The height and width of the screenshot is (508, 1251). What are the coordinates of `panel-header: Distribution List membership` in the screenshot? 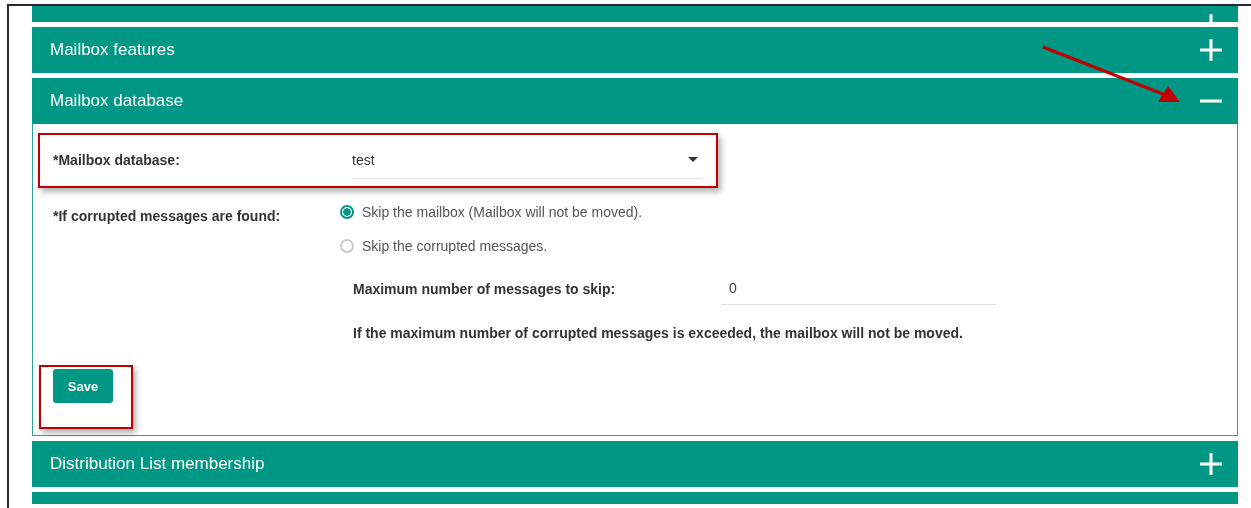 It's located at (635, 464).